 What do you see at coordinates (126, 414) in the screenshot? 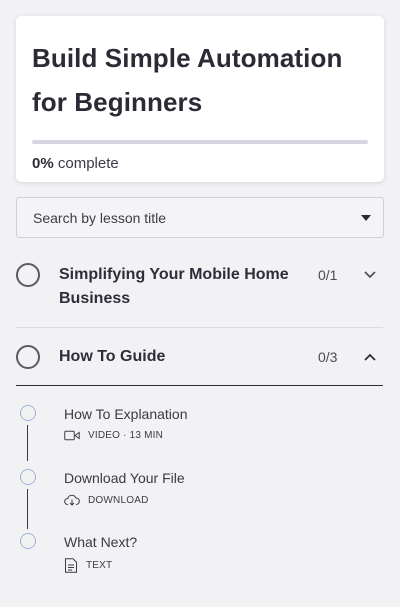
I see `lesson-title: How To Explanation` at bounding box center [126, 414].